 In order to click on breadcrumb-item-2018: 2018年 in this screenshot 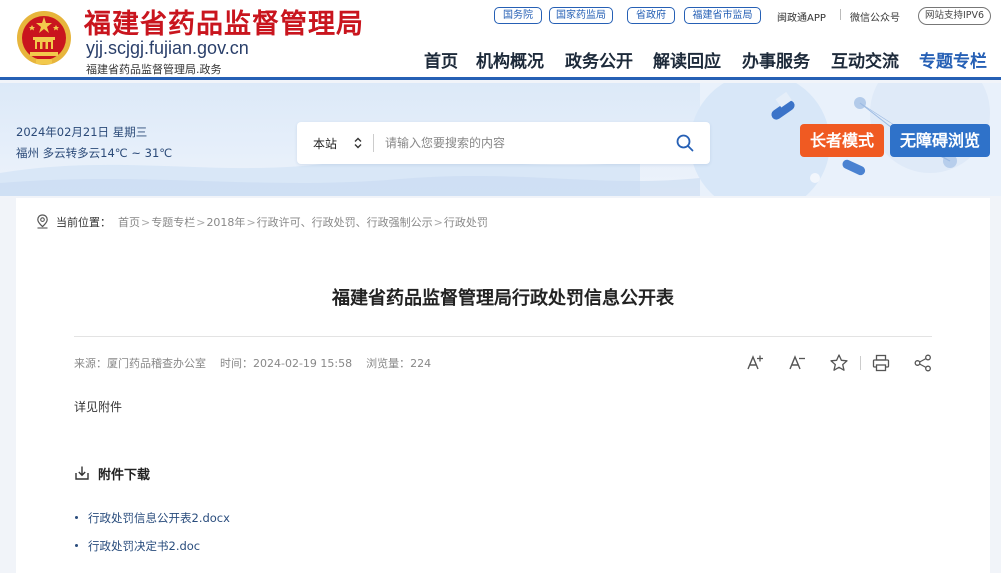, I will do `click(225, 222)`.